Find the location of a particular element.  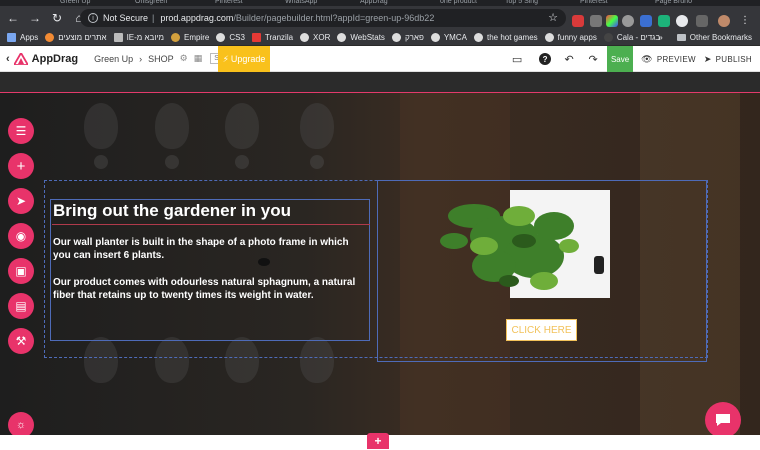

back-icon: ← is located at coordinates (13, 18).